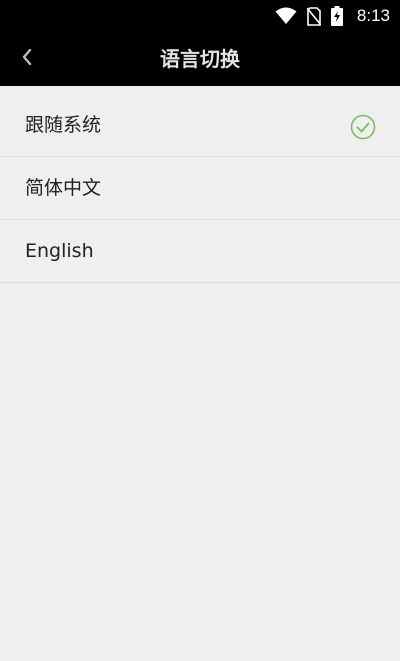 The image size is (400, 661). What do you see at coordinates (200, 188) in the screenshot?
I see `language-option-simplified-chinese: 简体中文` at bounding box center [200, 188].